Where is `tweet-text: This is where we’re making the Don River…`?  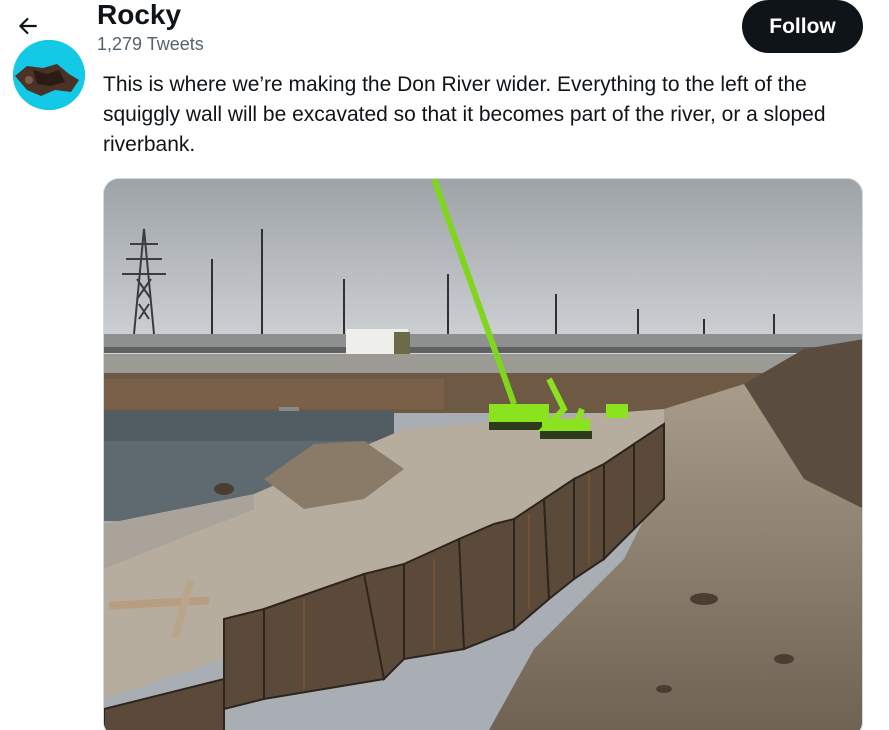
tweet-text: This is where we’re making the Don River… is located at coordinates (464, 114).